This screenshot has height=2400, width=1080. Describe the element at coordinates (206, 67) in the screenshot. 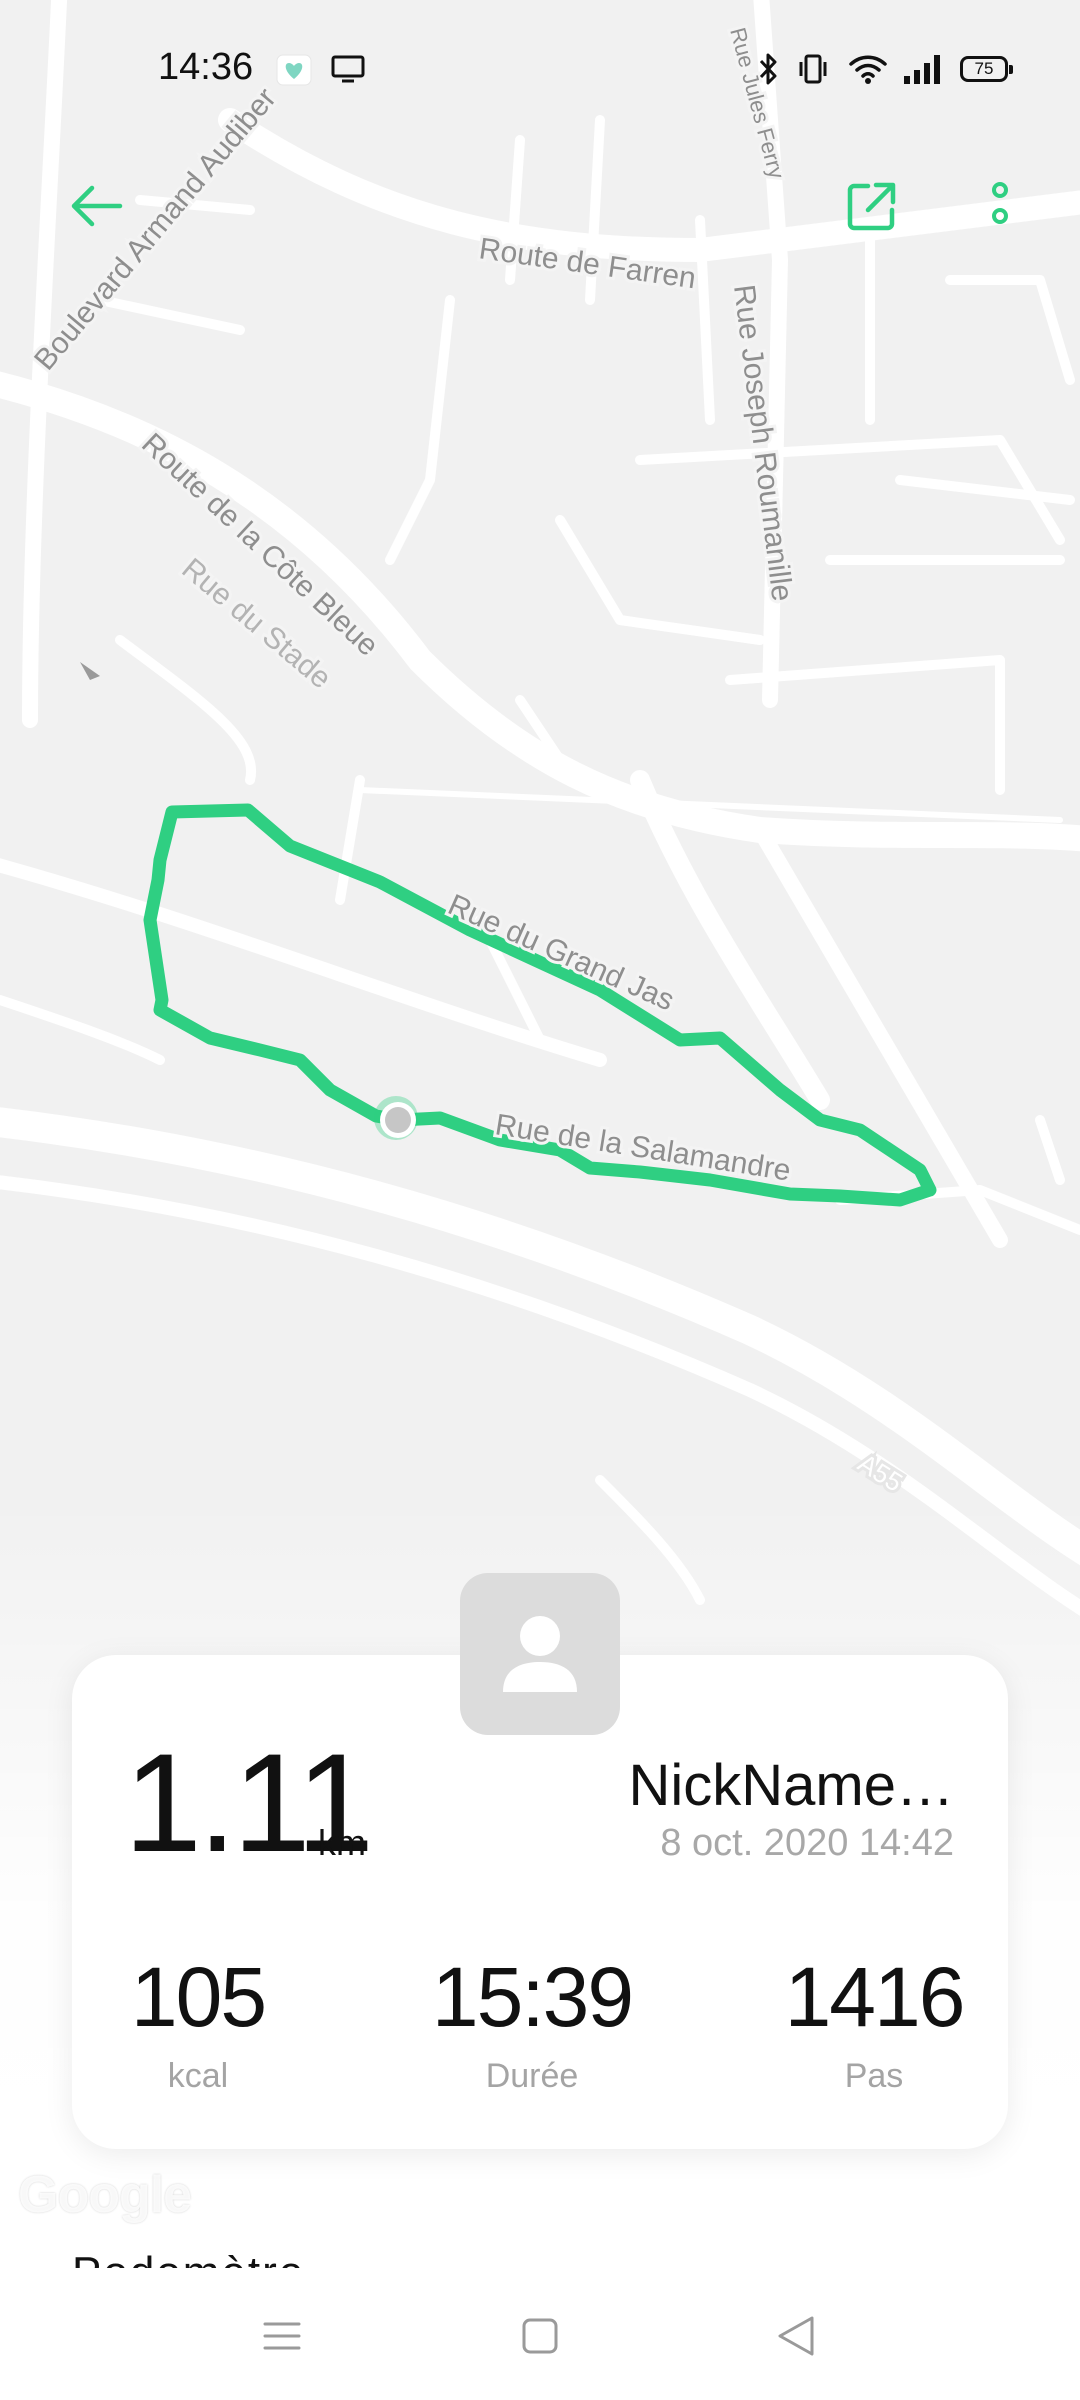

I see `status-time: 14:36` at that location.